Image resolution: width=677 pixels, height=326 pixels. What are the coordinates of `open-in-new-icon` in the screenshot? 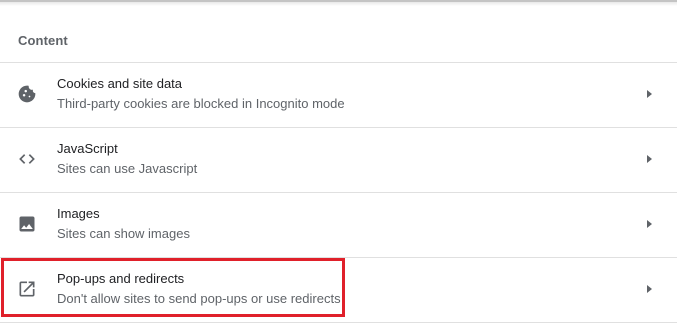 It's located at (27, 289).